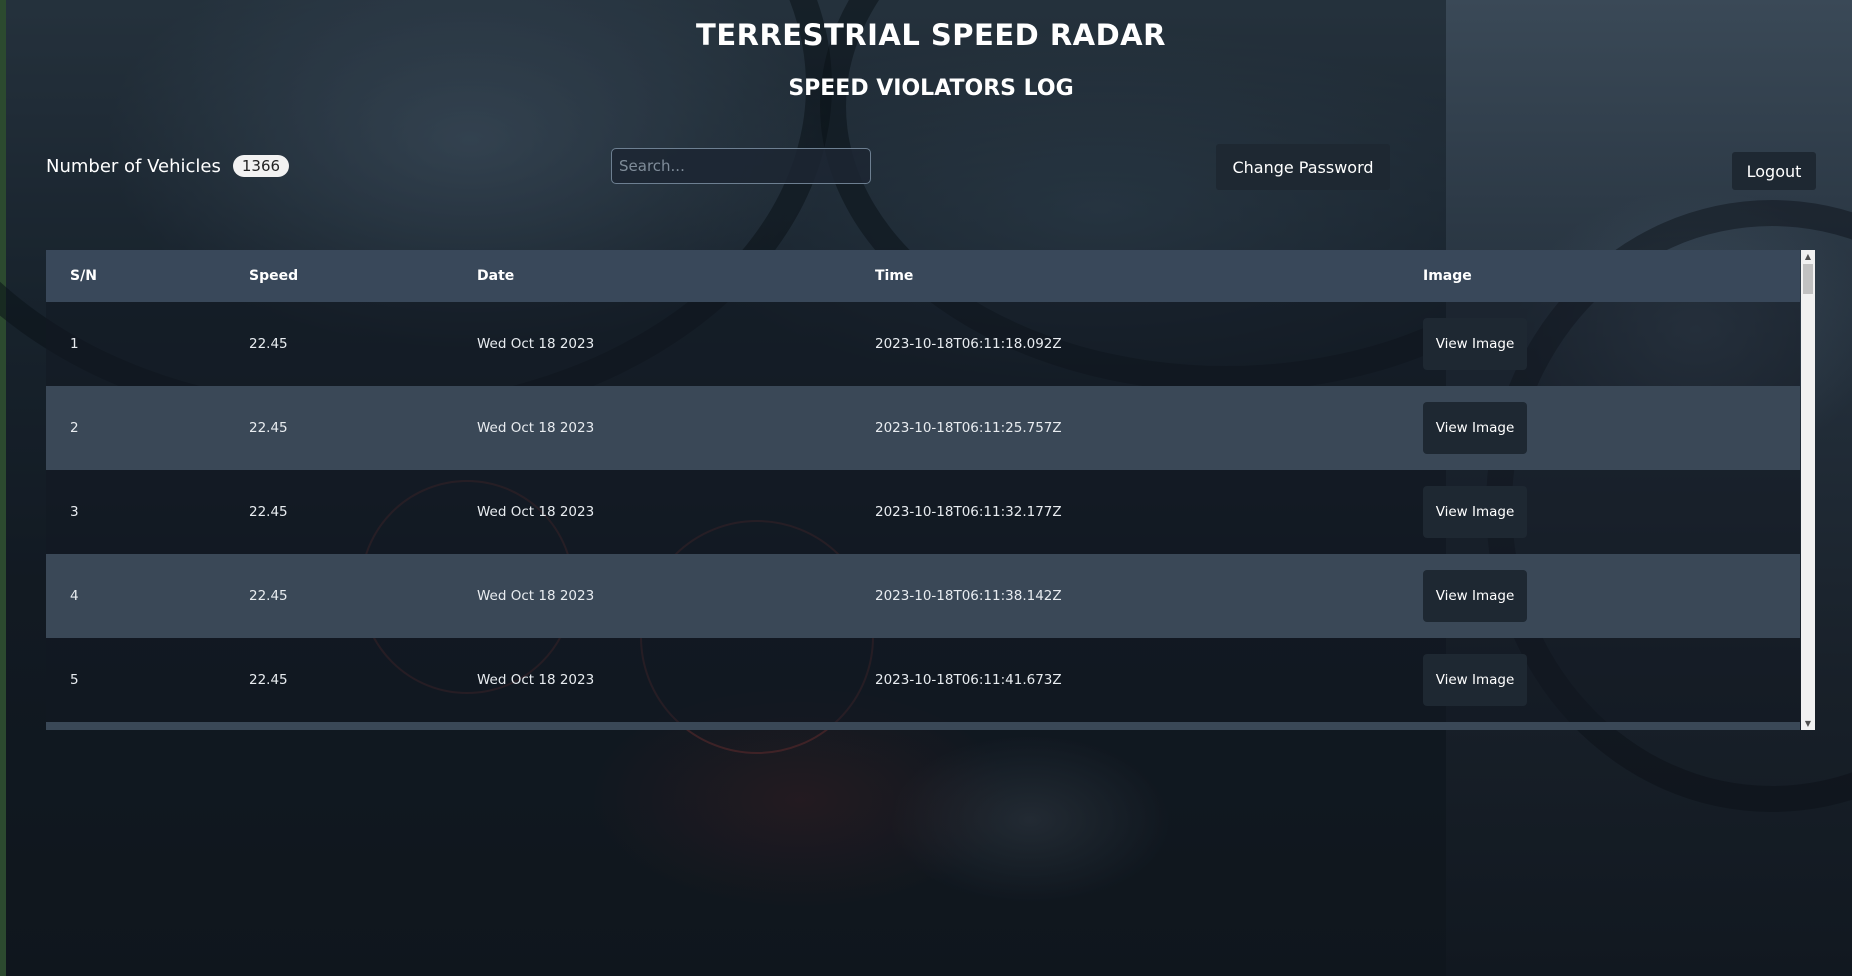 This screenshot has height=976, width=1852. Describe the element at coordinates (74, 680) in the screenshot. I see `cell-sn: 5` at that location.